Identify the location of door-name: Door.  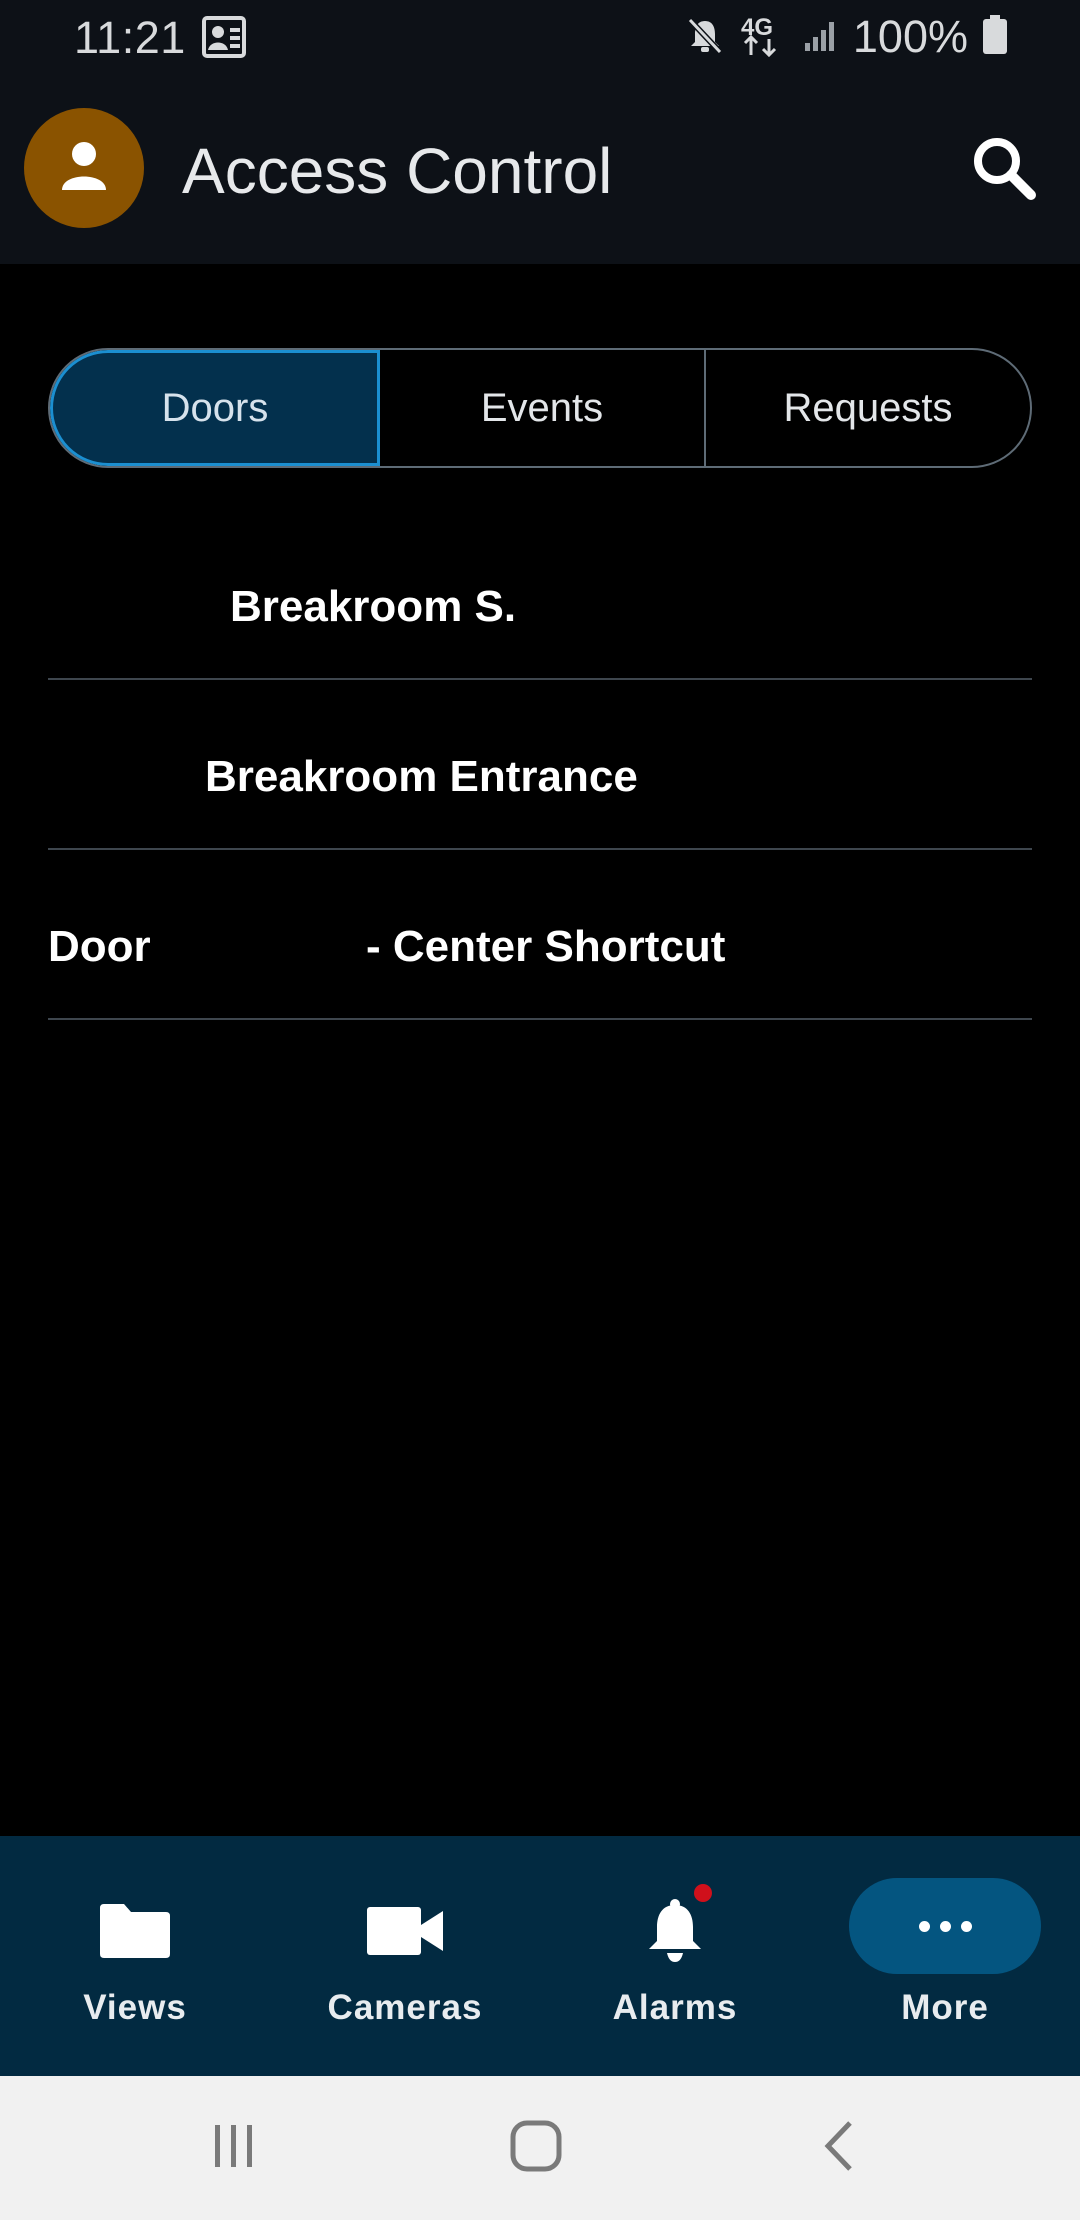
(99, 946).